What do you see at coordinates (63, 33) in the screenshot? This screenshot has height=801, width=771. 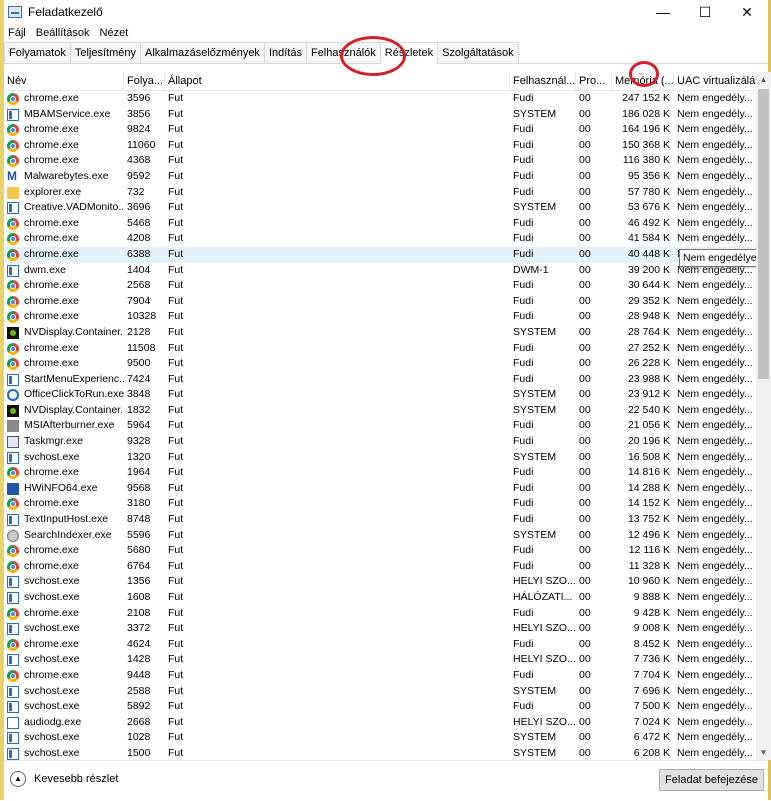 I see `menu-settings: Beállítások` at bounding box center [63, 33].